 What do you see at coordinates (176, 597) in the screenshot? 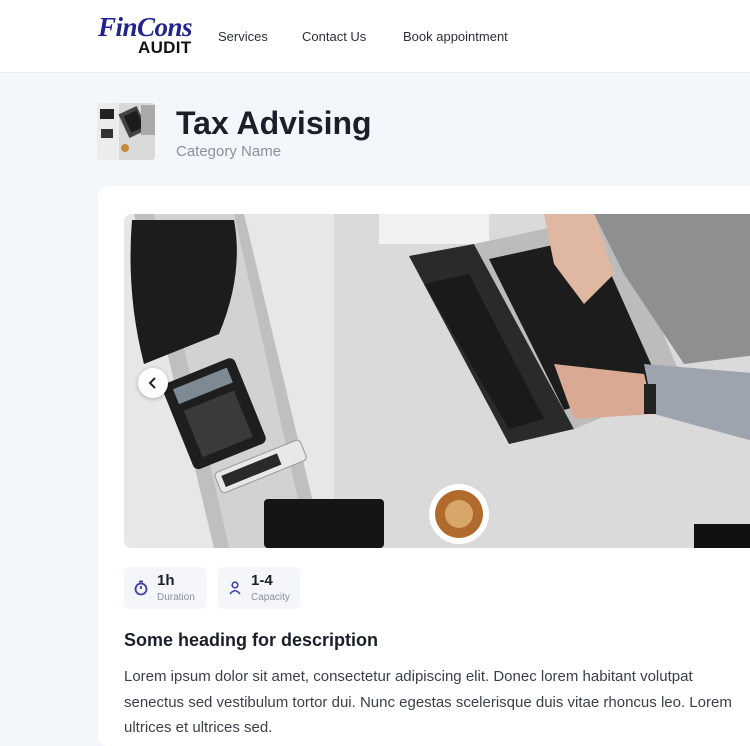
I see `duration-label: Duration` at bounding box center [176, 597].